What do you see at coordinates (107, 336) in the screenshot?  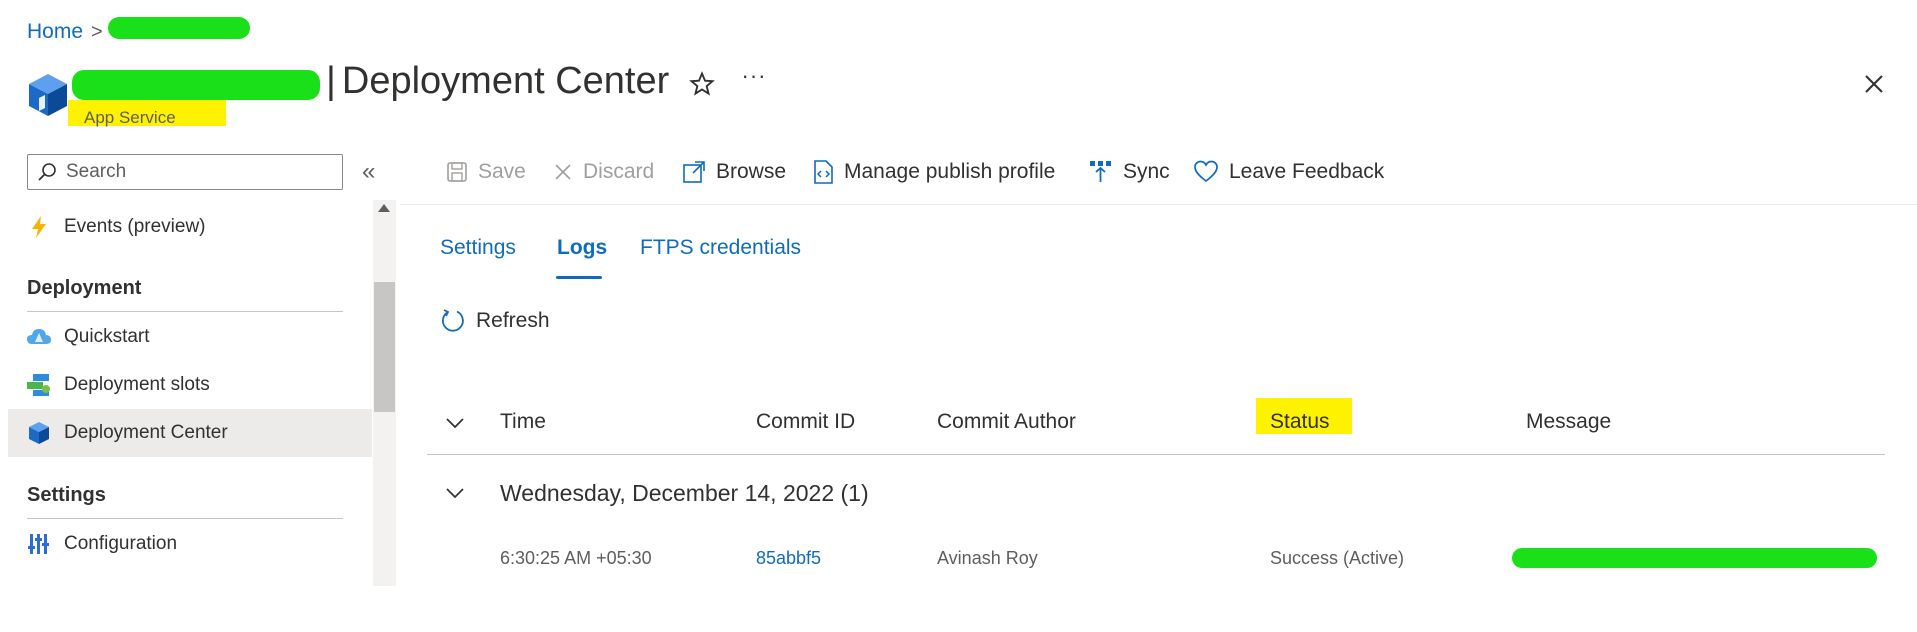 I see `sidebar-item-label: Quickstart` at bounding box center [107, 336].